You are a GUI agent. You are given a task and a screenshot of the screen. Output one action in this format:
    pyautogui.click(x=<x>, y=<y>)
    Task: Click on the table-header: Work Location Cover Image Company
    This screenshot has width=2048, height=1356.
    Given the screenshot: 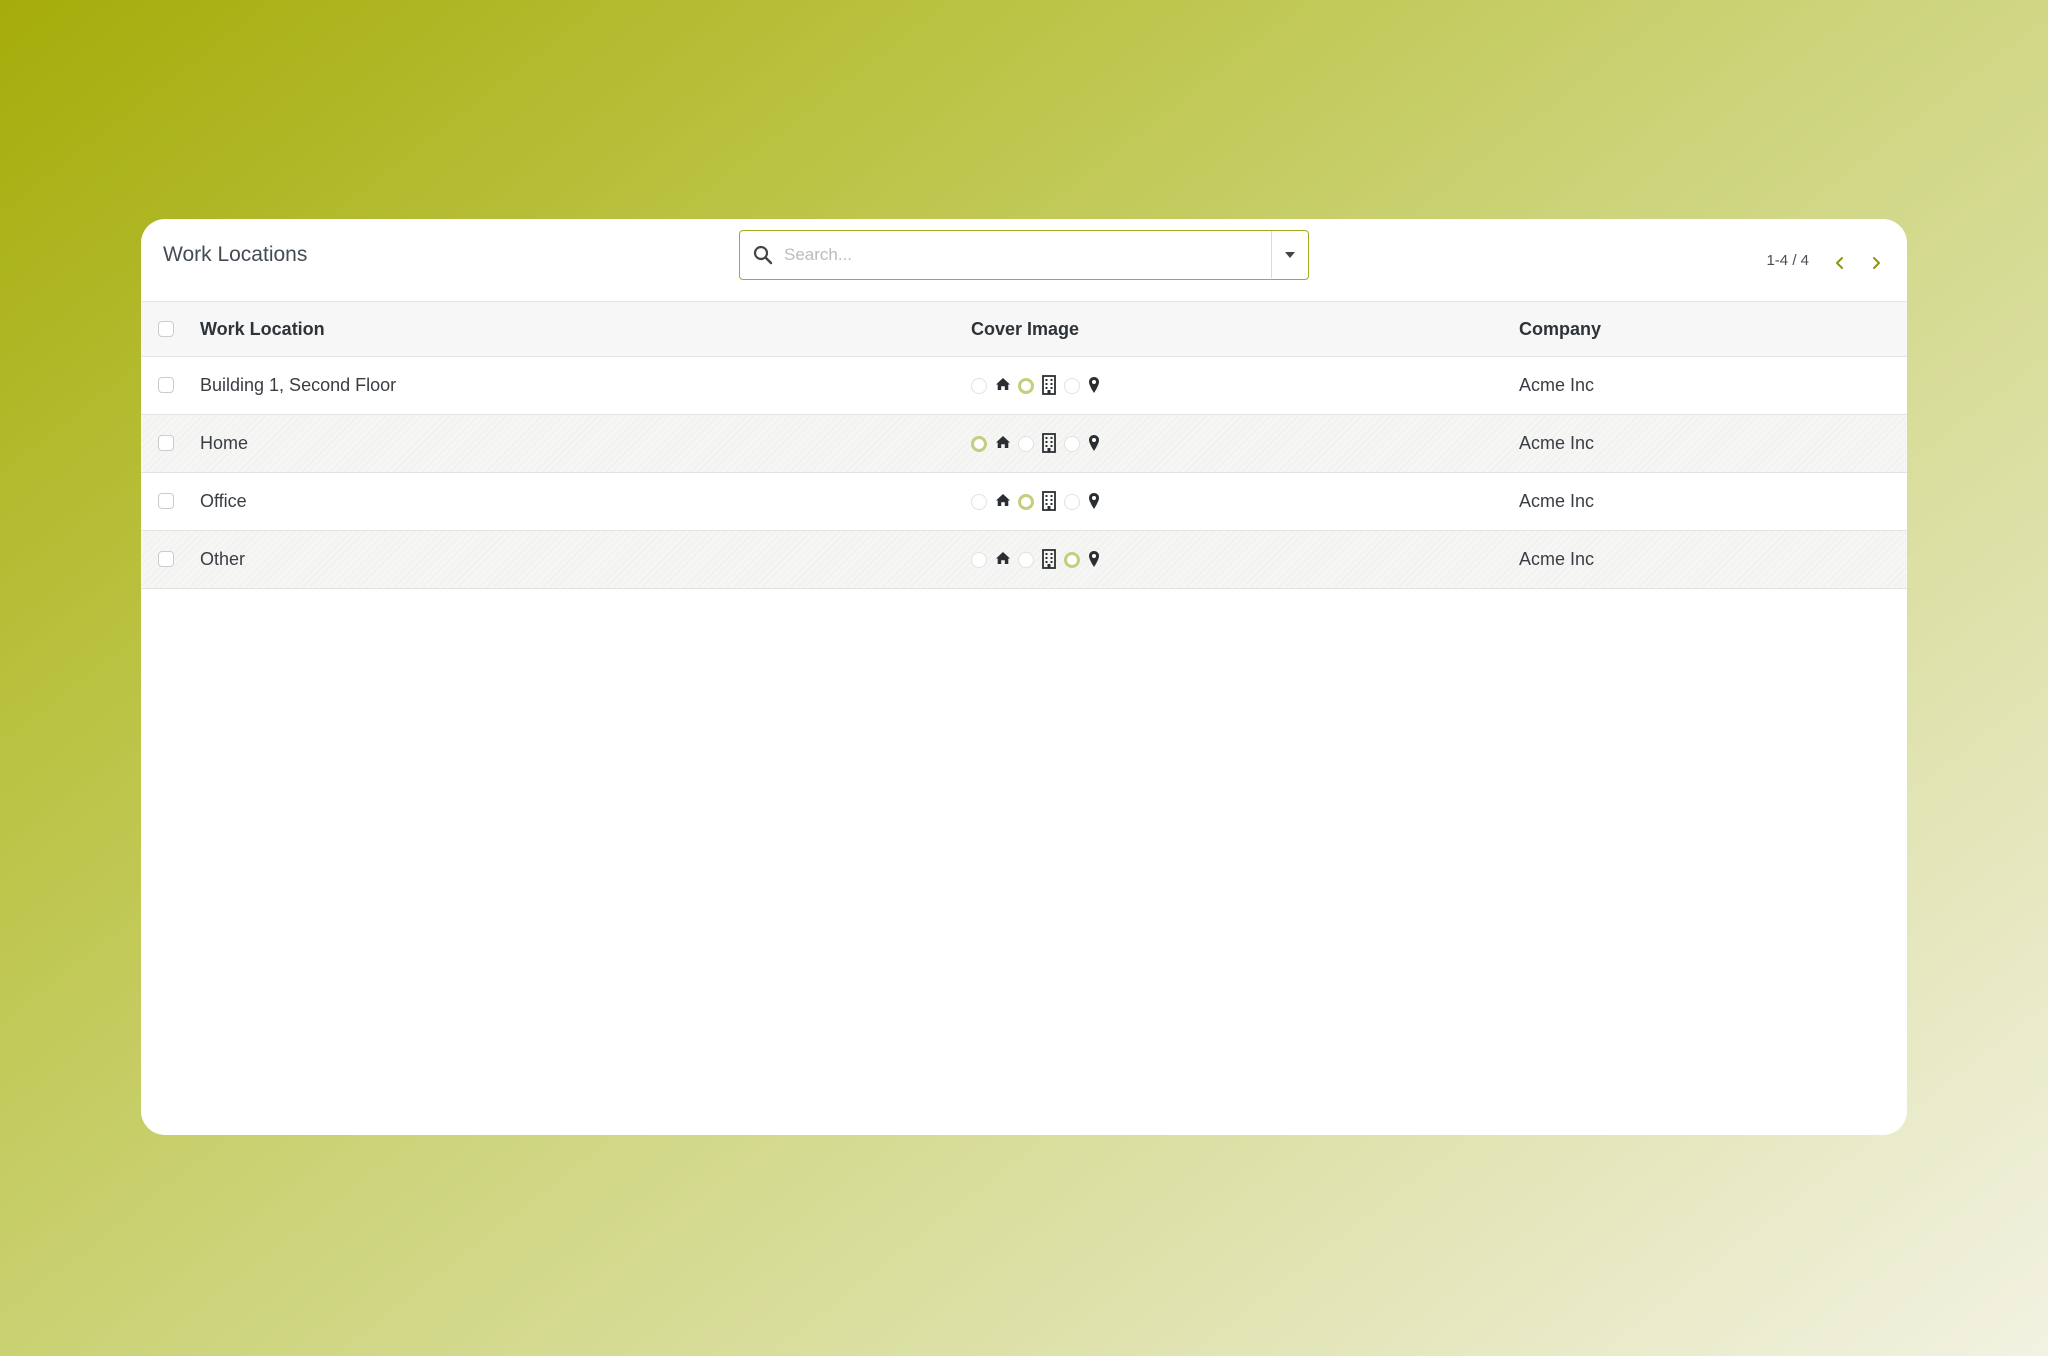 What is the action you would take?
    pyautogui.click(x=1024, y=329)
    